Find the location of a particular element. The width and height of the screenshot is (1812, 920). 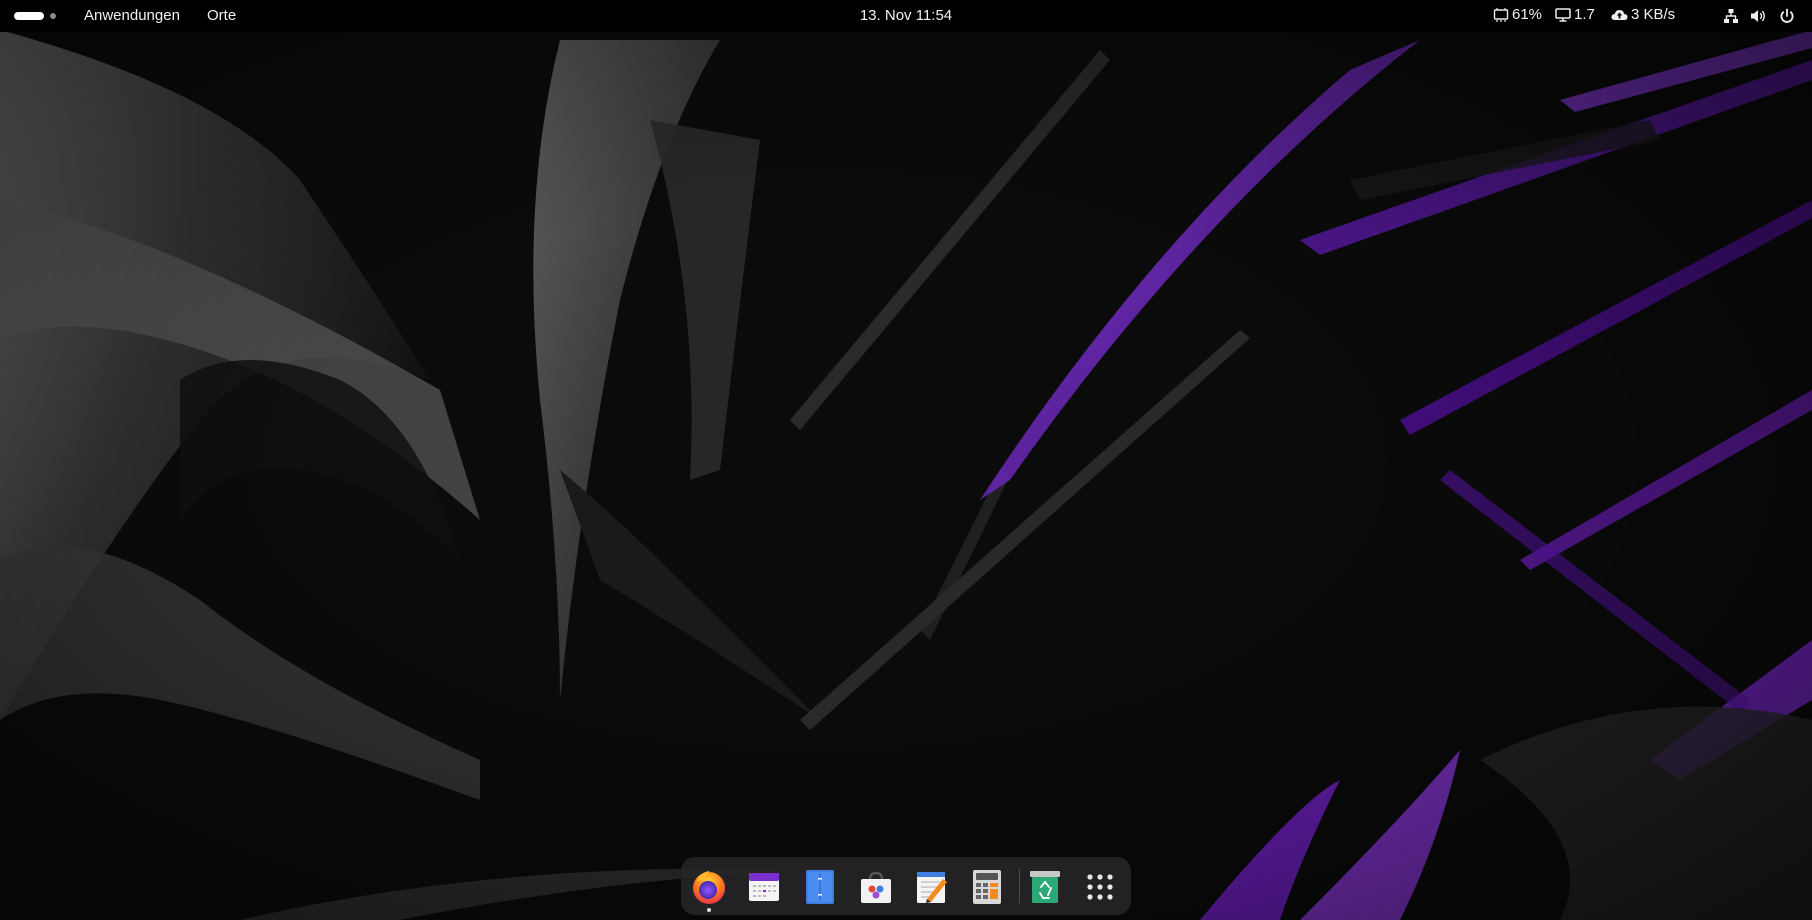

dock-app-text-editor is located at coordinates (932, 887).